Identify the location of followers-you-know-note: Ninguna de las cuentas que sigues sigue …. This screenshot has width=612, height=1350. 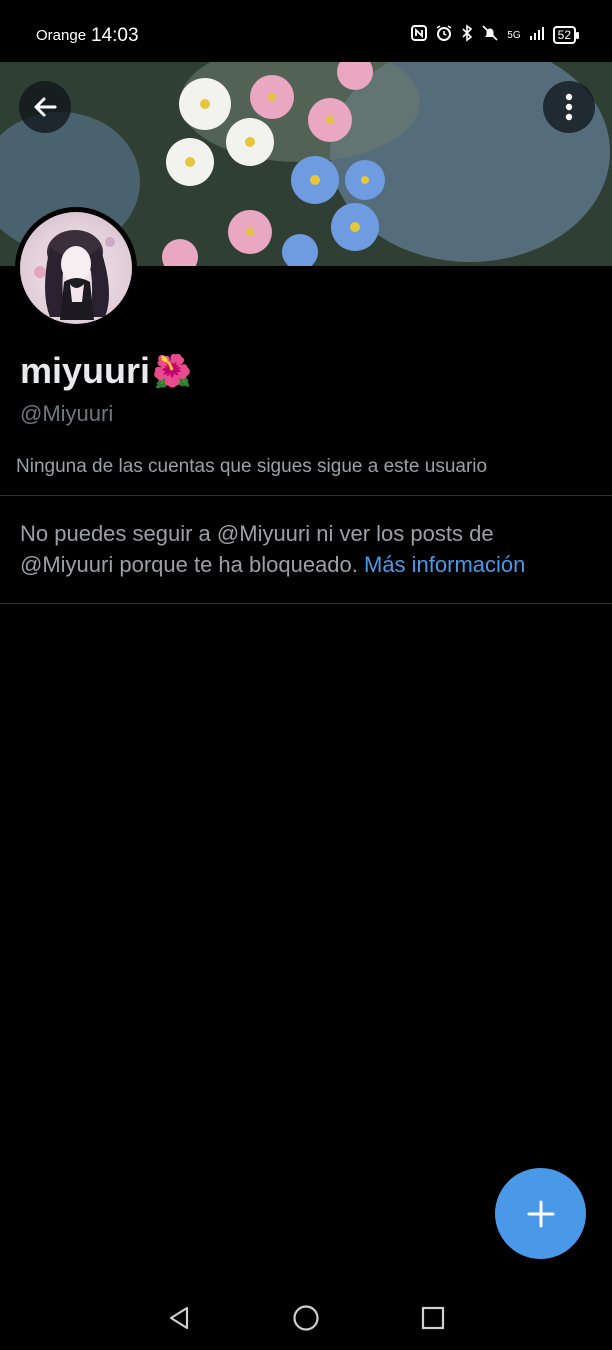
(252, 466).